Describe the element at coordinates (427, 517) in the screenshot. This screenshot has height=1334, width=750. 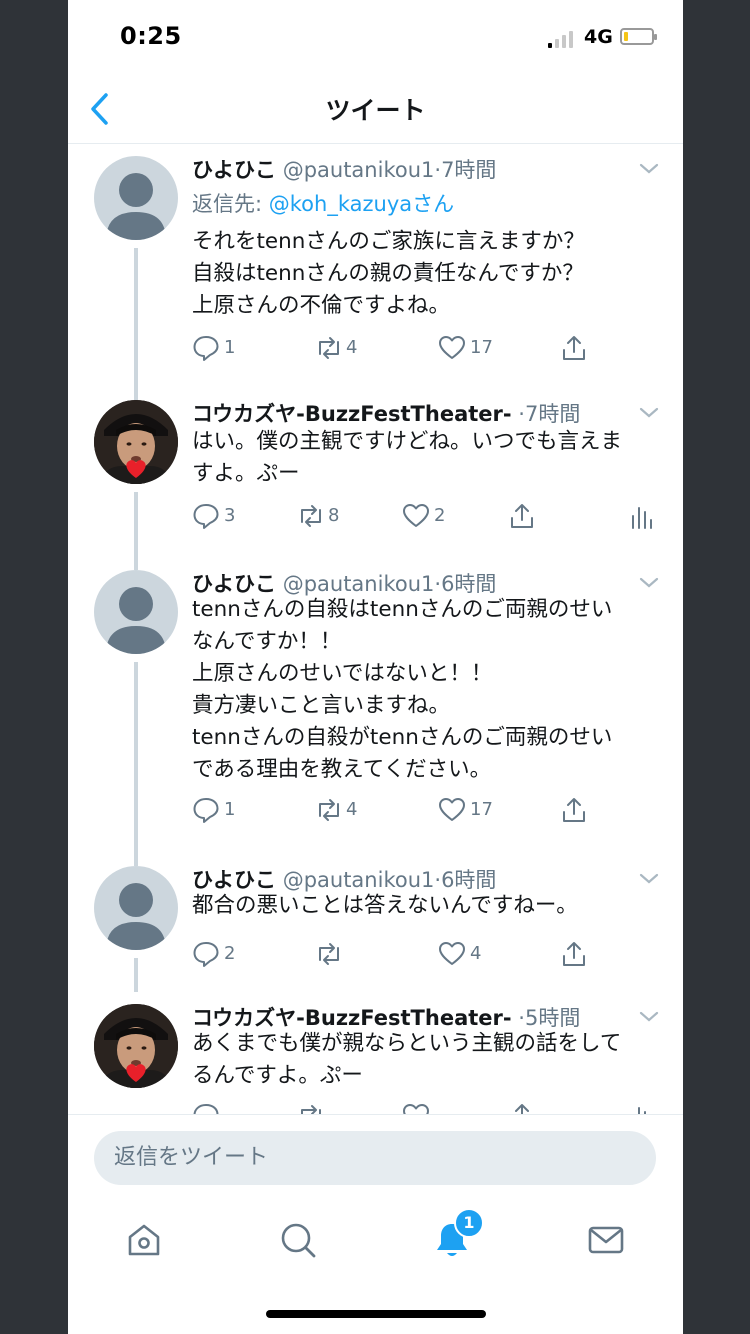
I see `tweet-actions: 3 8 2` at that location.